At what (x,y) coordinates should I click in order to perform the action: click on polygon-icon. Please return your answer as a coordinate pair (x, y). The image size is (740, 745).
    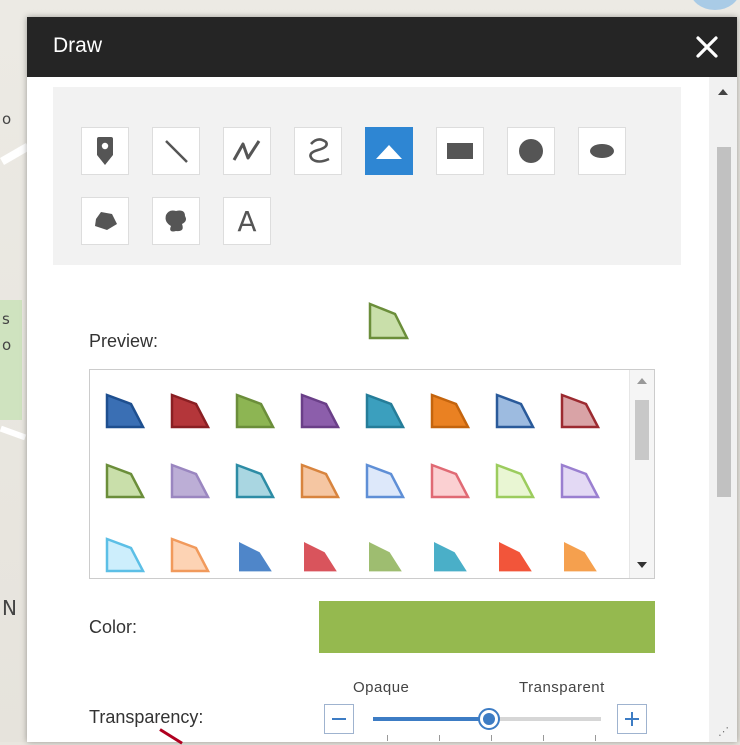
    Looking at the image, I should click on (105, 221).